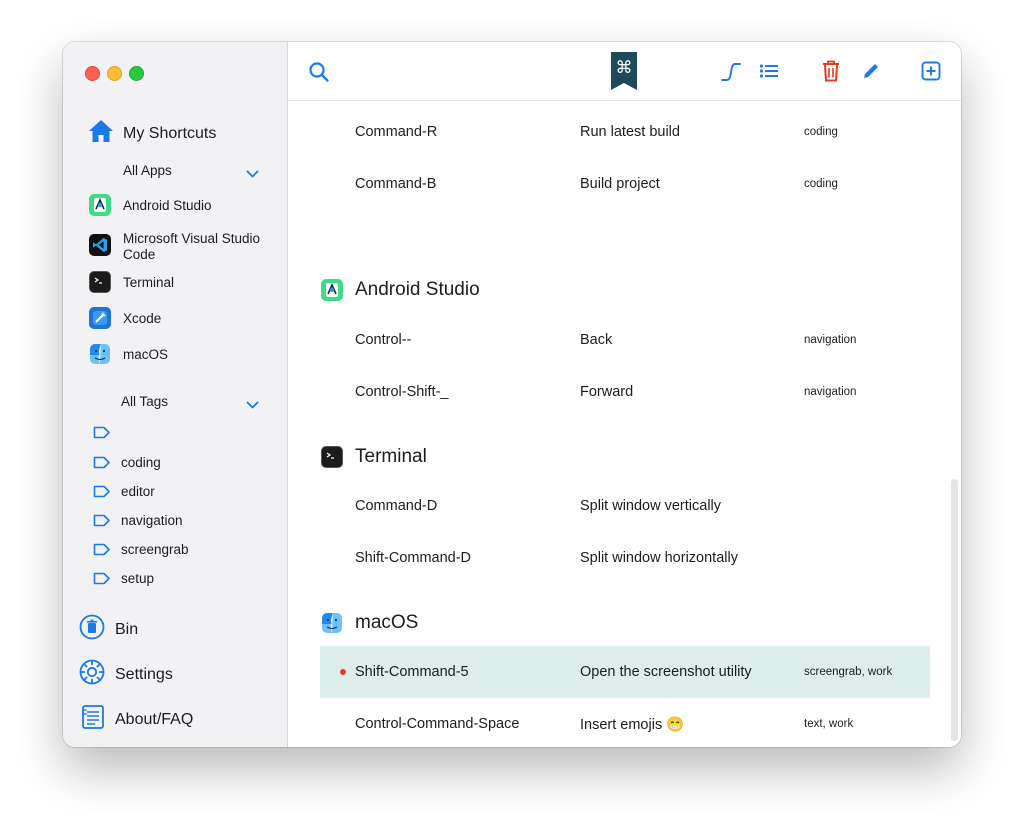 Image resolution: width=1024 pixels, height=831 pixels. Describe the element at coordinates (138, 491) in the screenshot. I see `sidebar-tag-label: editor` at that location.